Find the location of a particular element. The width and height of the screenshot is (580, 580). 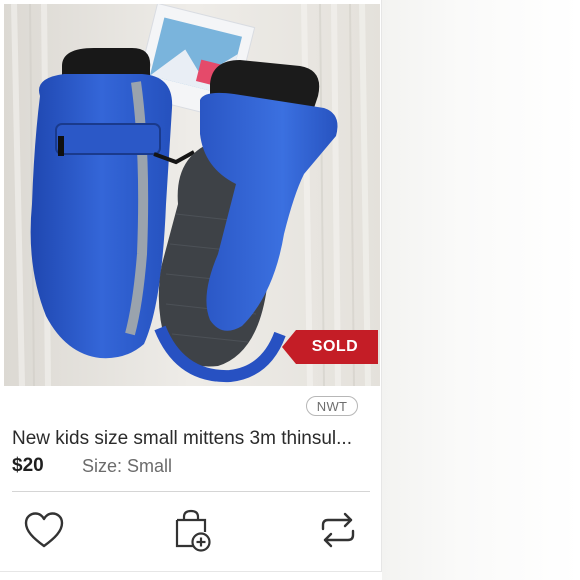

size-info: Size: Small is located at coordinates (127, 466).